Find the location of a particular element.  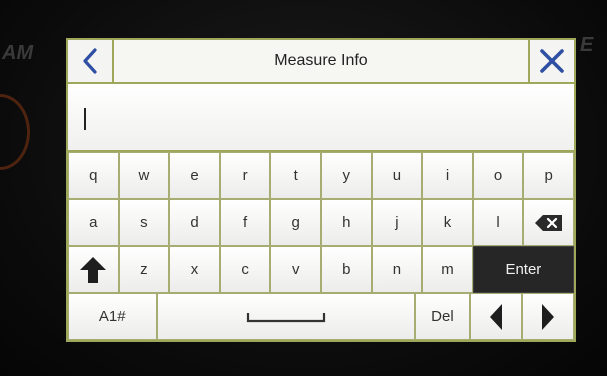

close-button is located at coordinates (551, 61).